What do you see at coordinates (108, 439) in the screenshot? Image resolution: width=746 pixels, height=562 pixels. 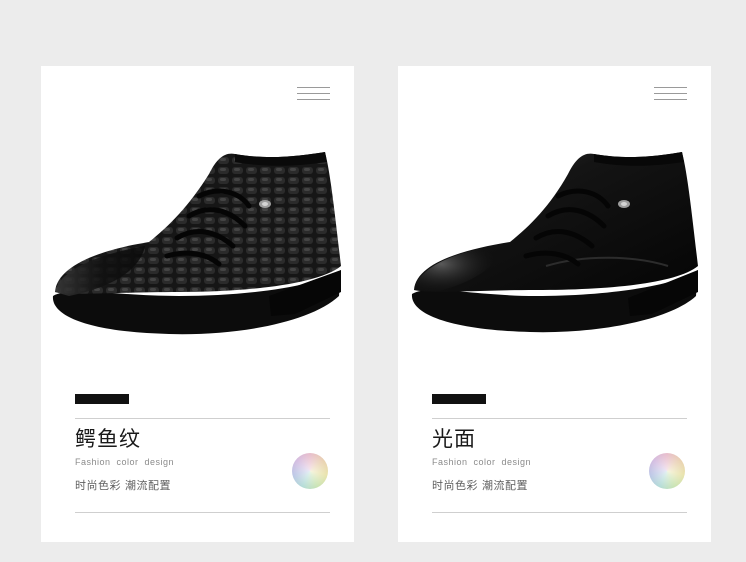 I see `product-title: 鳄鱼纹` at bounding box center [108, 439].